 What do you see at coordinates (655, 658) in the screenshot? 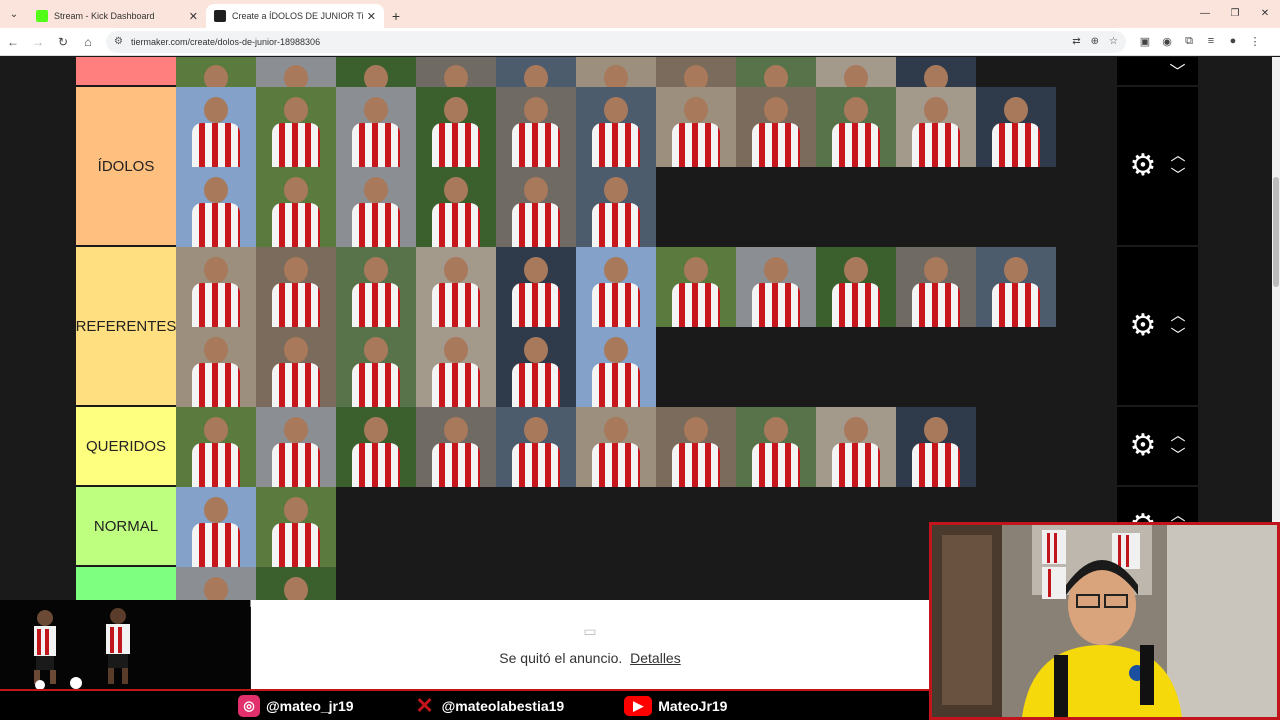
I see `ad-details-link: Detalles` at bounding box center [655, 658].